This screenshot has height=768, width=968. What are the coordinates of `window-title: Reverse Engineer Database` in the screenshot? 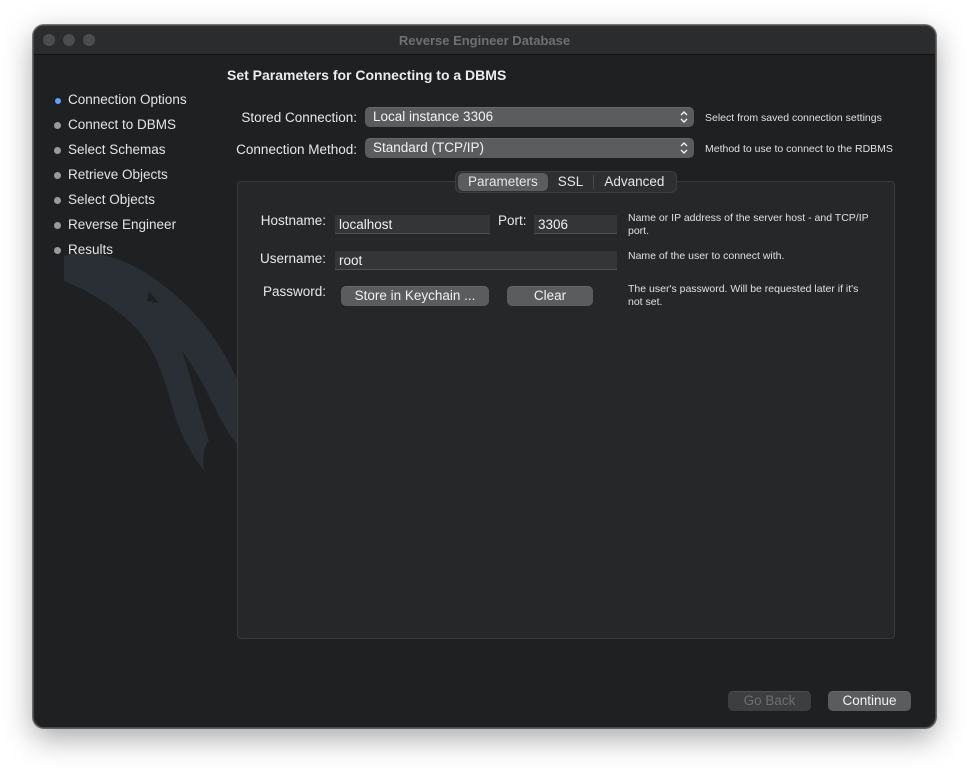 It's located at (484, 40).